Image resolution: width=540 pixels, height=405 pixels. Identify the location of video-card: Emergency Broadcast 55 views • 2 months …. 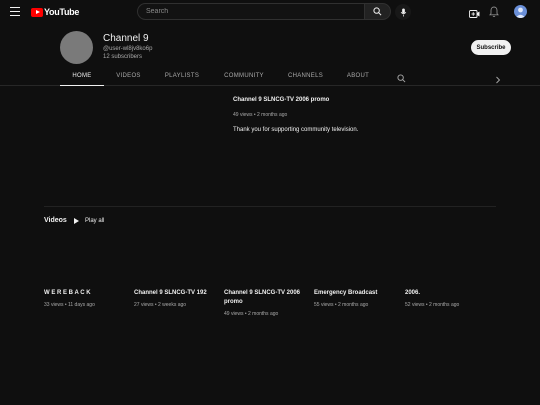
(356, 298).